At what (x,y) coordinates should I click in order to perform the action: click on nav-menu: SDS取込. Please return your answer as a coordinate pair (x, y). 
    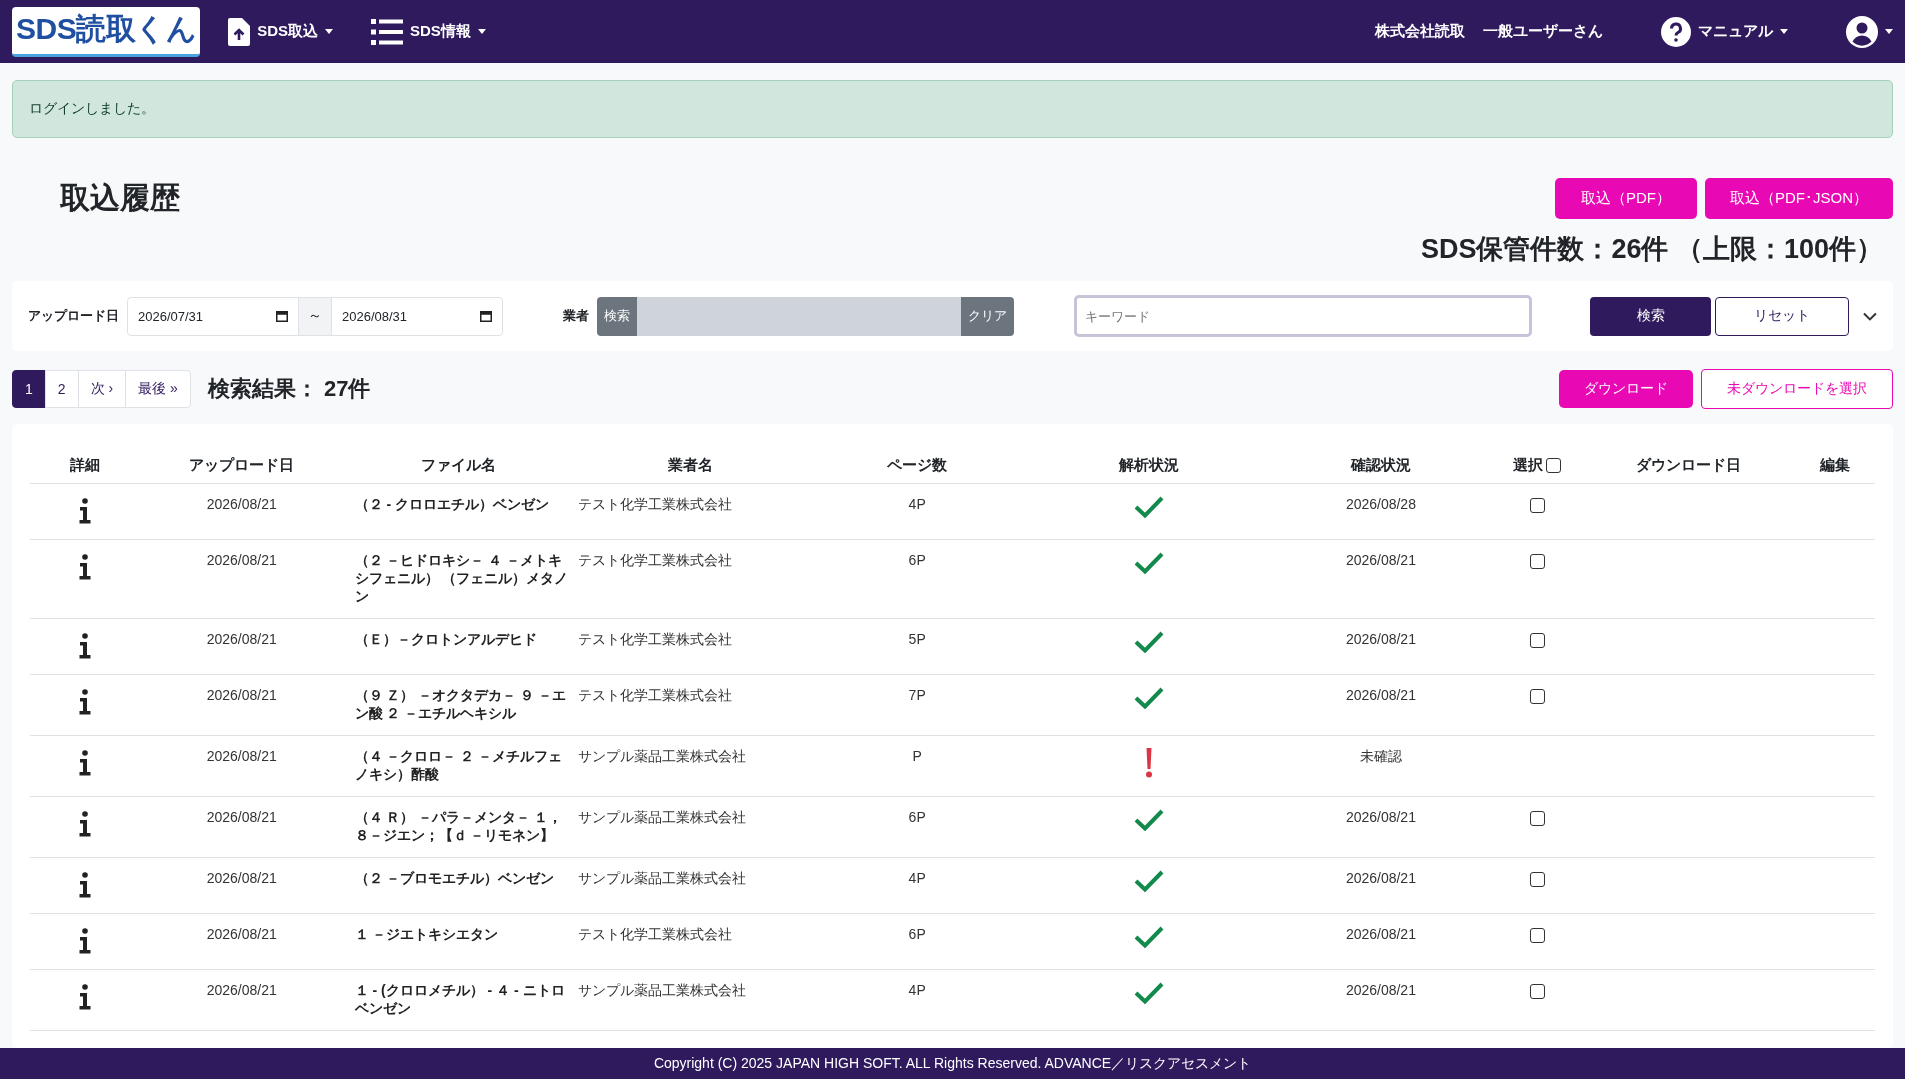
    Looking at the image, I should click on (281, 31).